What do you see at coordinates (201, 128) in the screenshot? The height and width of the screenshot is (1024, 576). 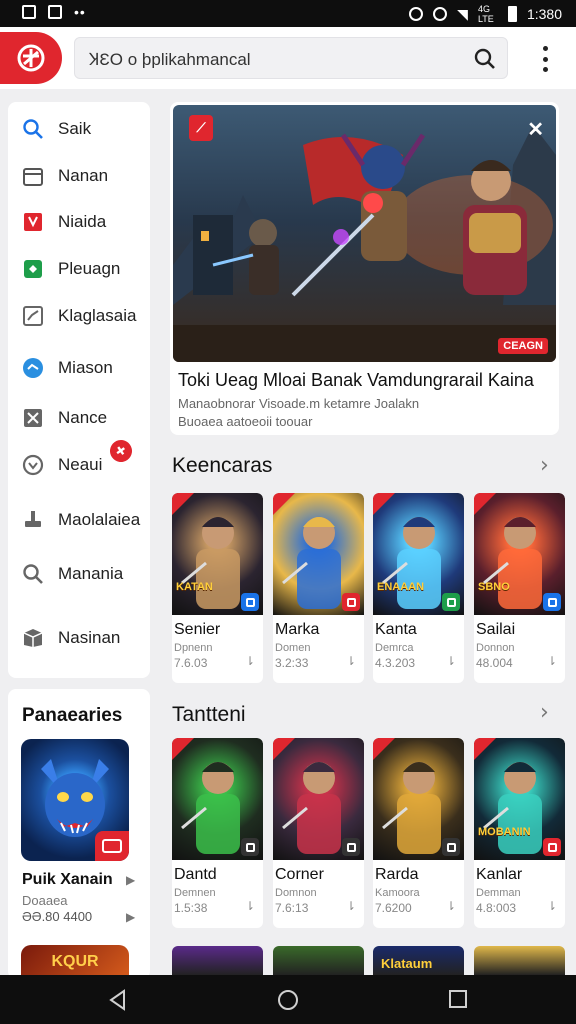 I see `hero-logo-icon: ⟋` at bounding box center [201, 128].